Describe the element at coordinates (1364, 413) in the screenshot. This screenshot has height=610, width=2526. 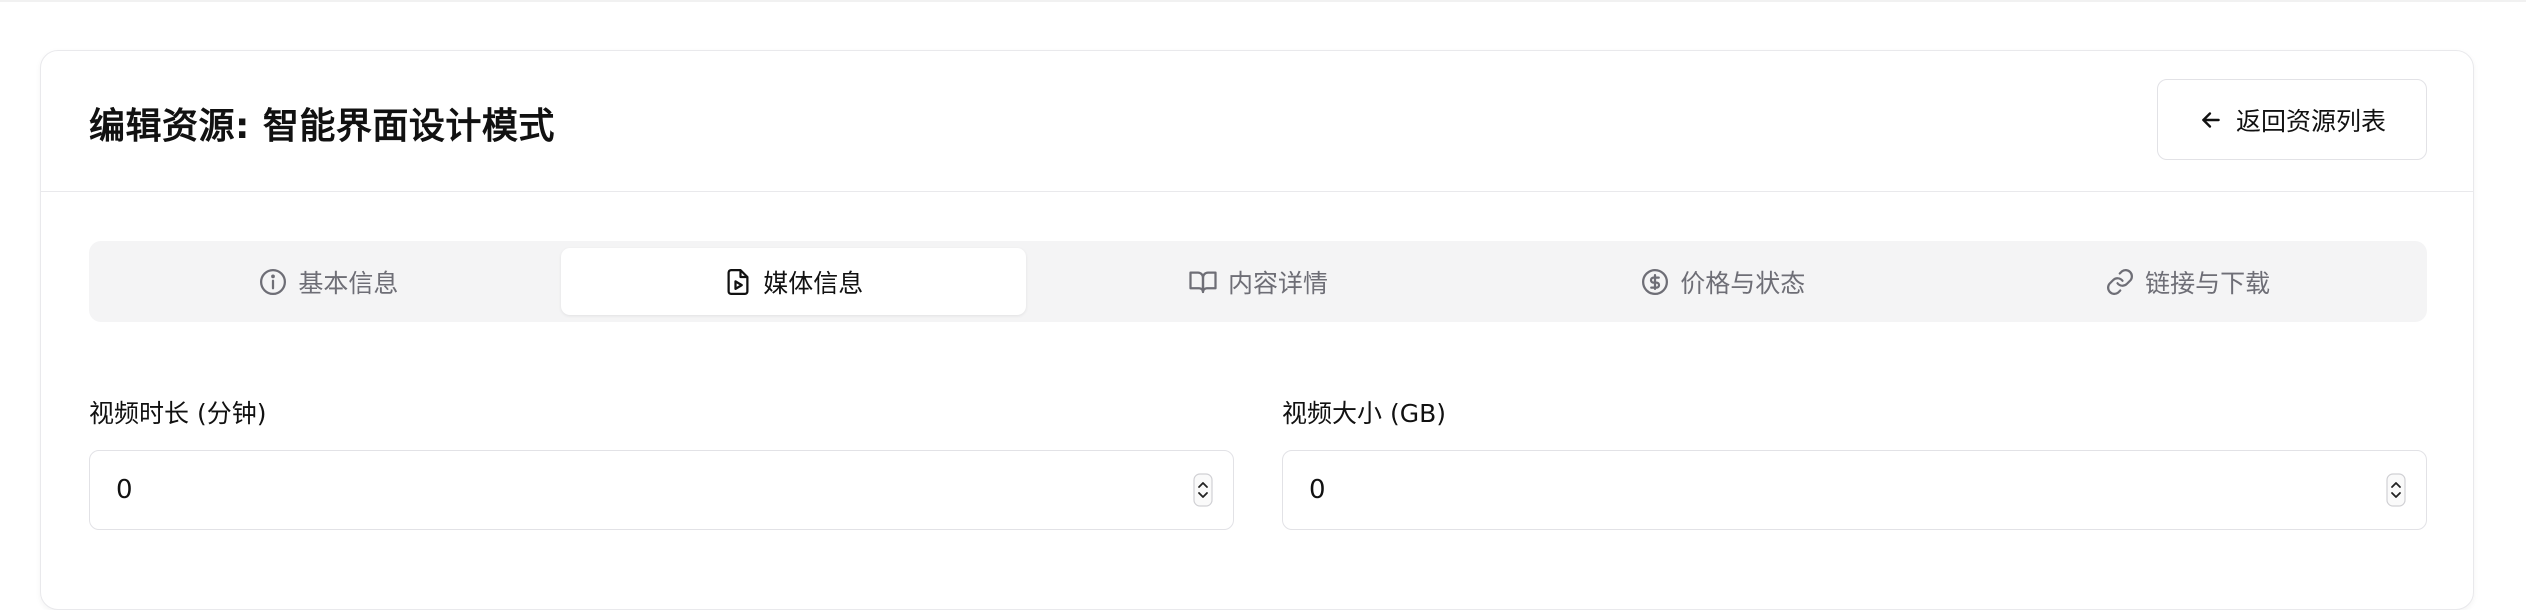
I see `size-label: 视频大小 (GB)` at that location.